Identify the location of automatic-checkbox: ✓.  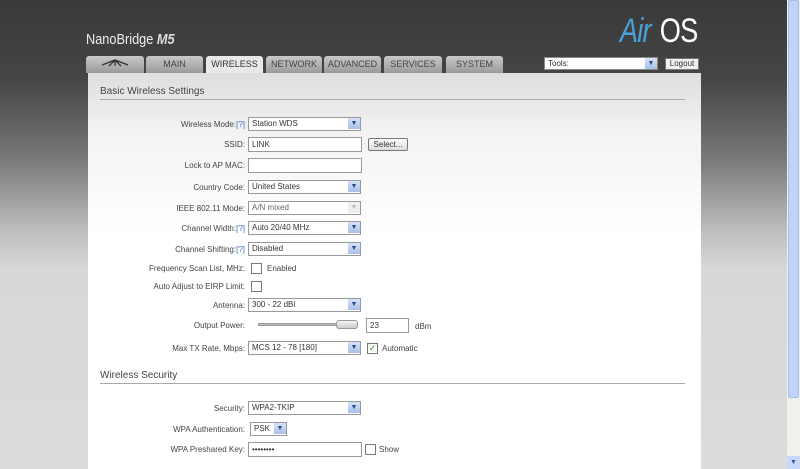
(372, 348).